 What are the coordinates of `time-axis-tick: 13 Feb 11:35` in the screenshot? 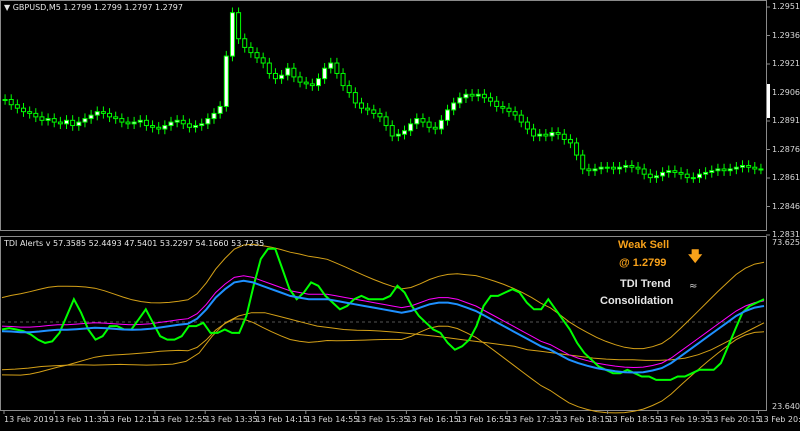 It's located at (80, 419).